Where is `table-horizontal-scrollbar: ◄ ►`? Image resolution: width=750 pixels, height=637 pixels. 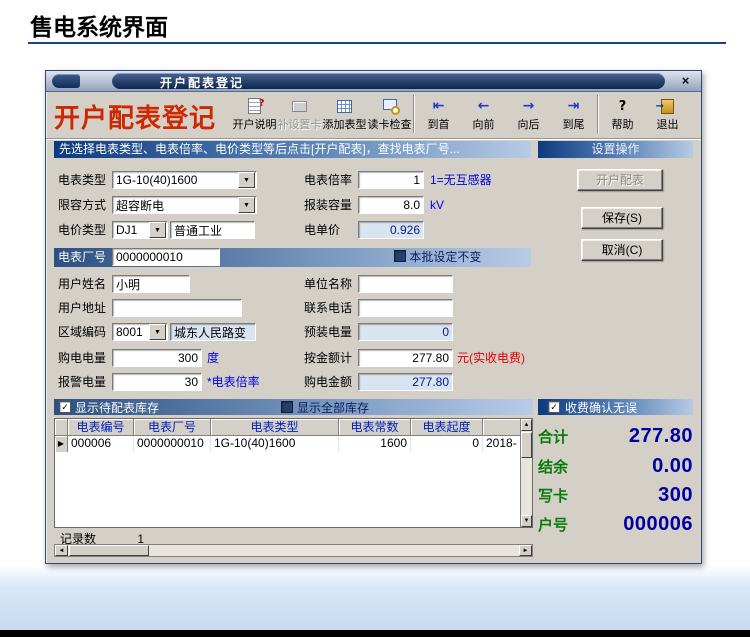
table-horizontal-scrollbar: ◄ ► is located at coordinates (293, 550).